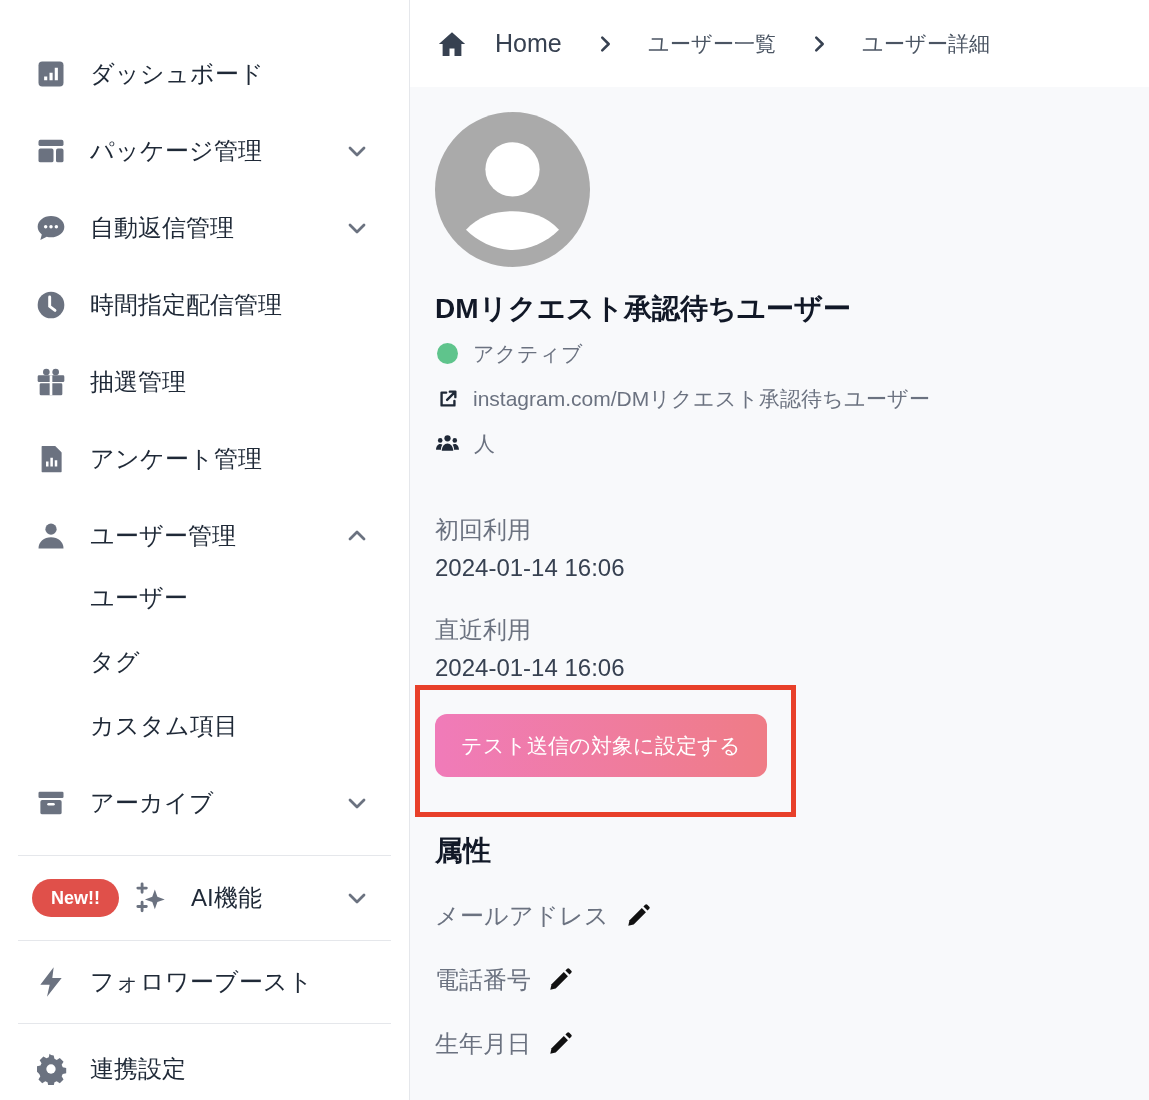 The image size is (1149, 1100). Describe the element at coordinates (204, 227) in the screenshot. I see `sidebar-item: 自動返信管理` at that location.